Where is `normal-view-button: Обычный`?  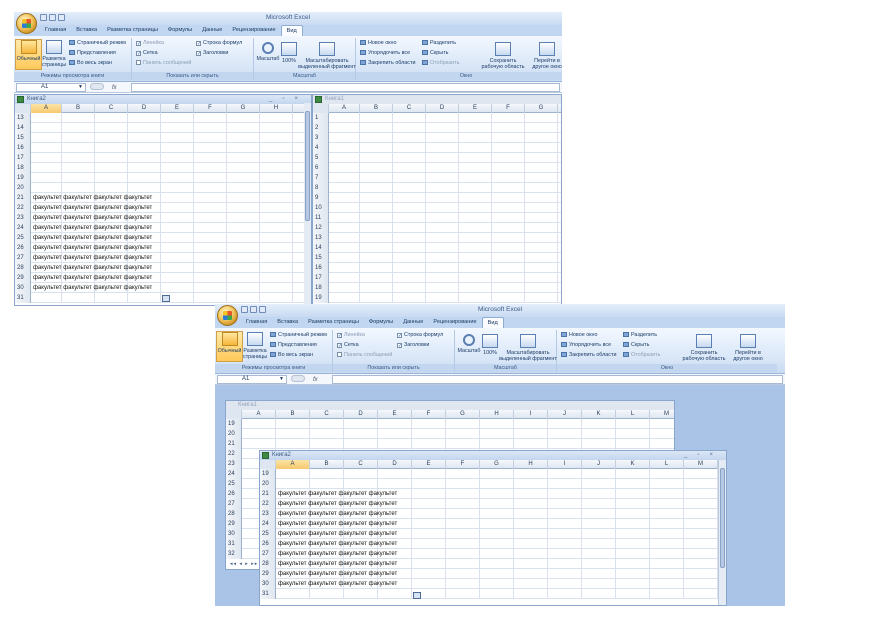 normal-view-button: Обычный is located at coordinates (229, 343).